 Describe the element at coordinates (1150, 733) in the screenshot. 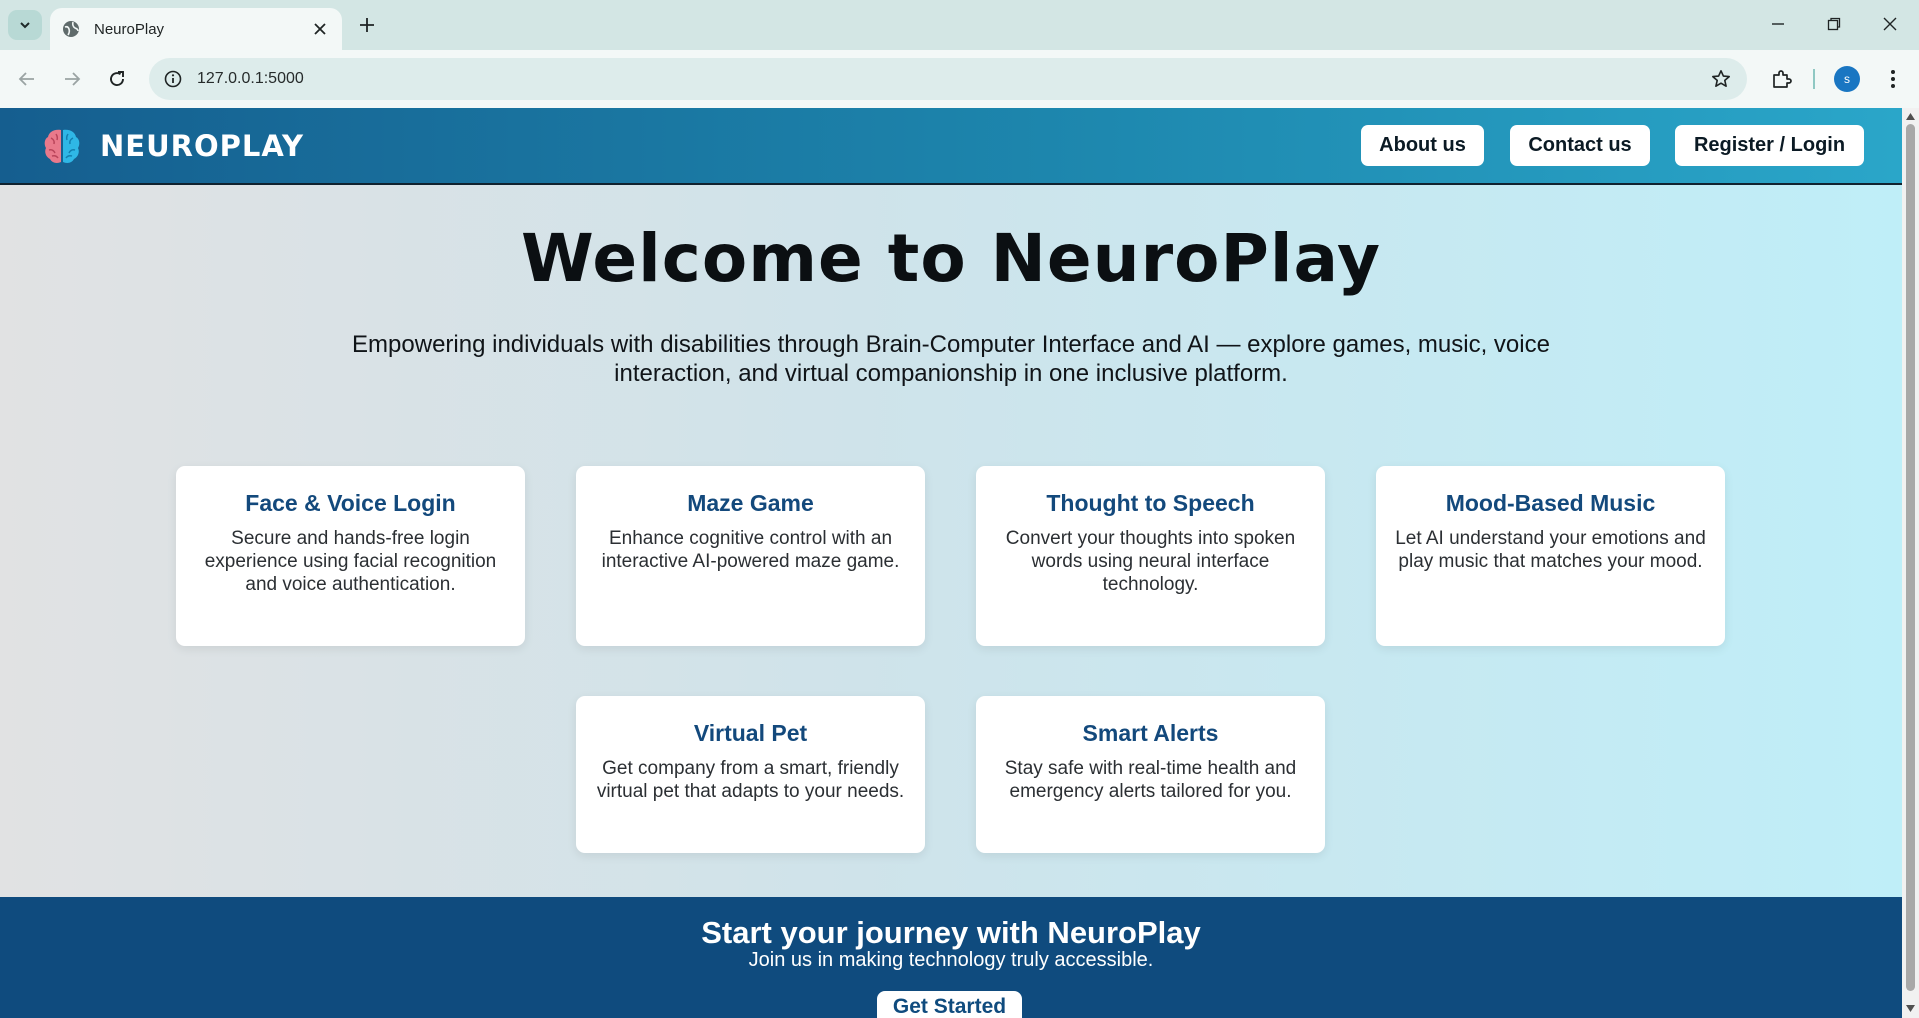

I see `feature-card-title: Smart Alerts` at that location.